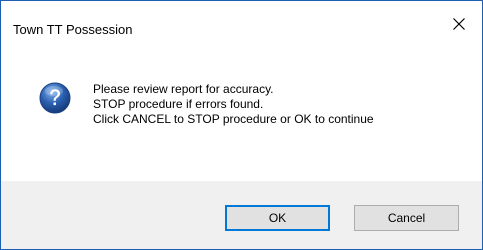 This screenshot has width=483, height=250. What do you see at coordinates (277, 218) in the screenshot?
I see `ok-button: OK` at bounding box center [277, 218].